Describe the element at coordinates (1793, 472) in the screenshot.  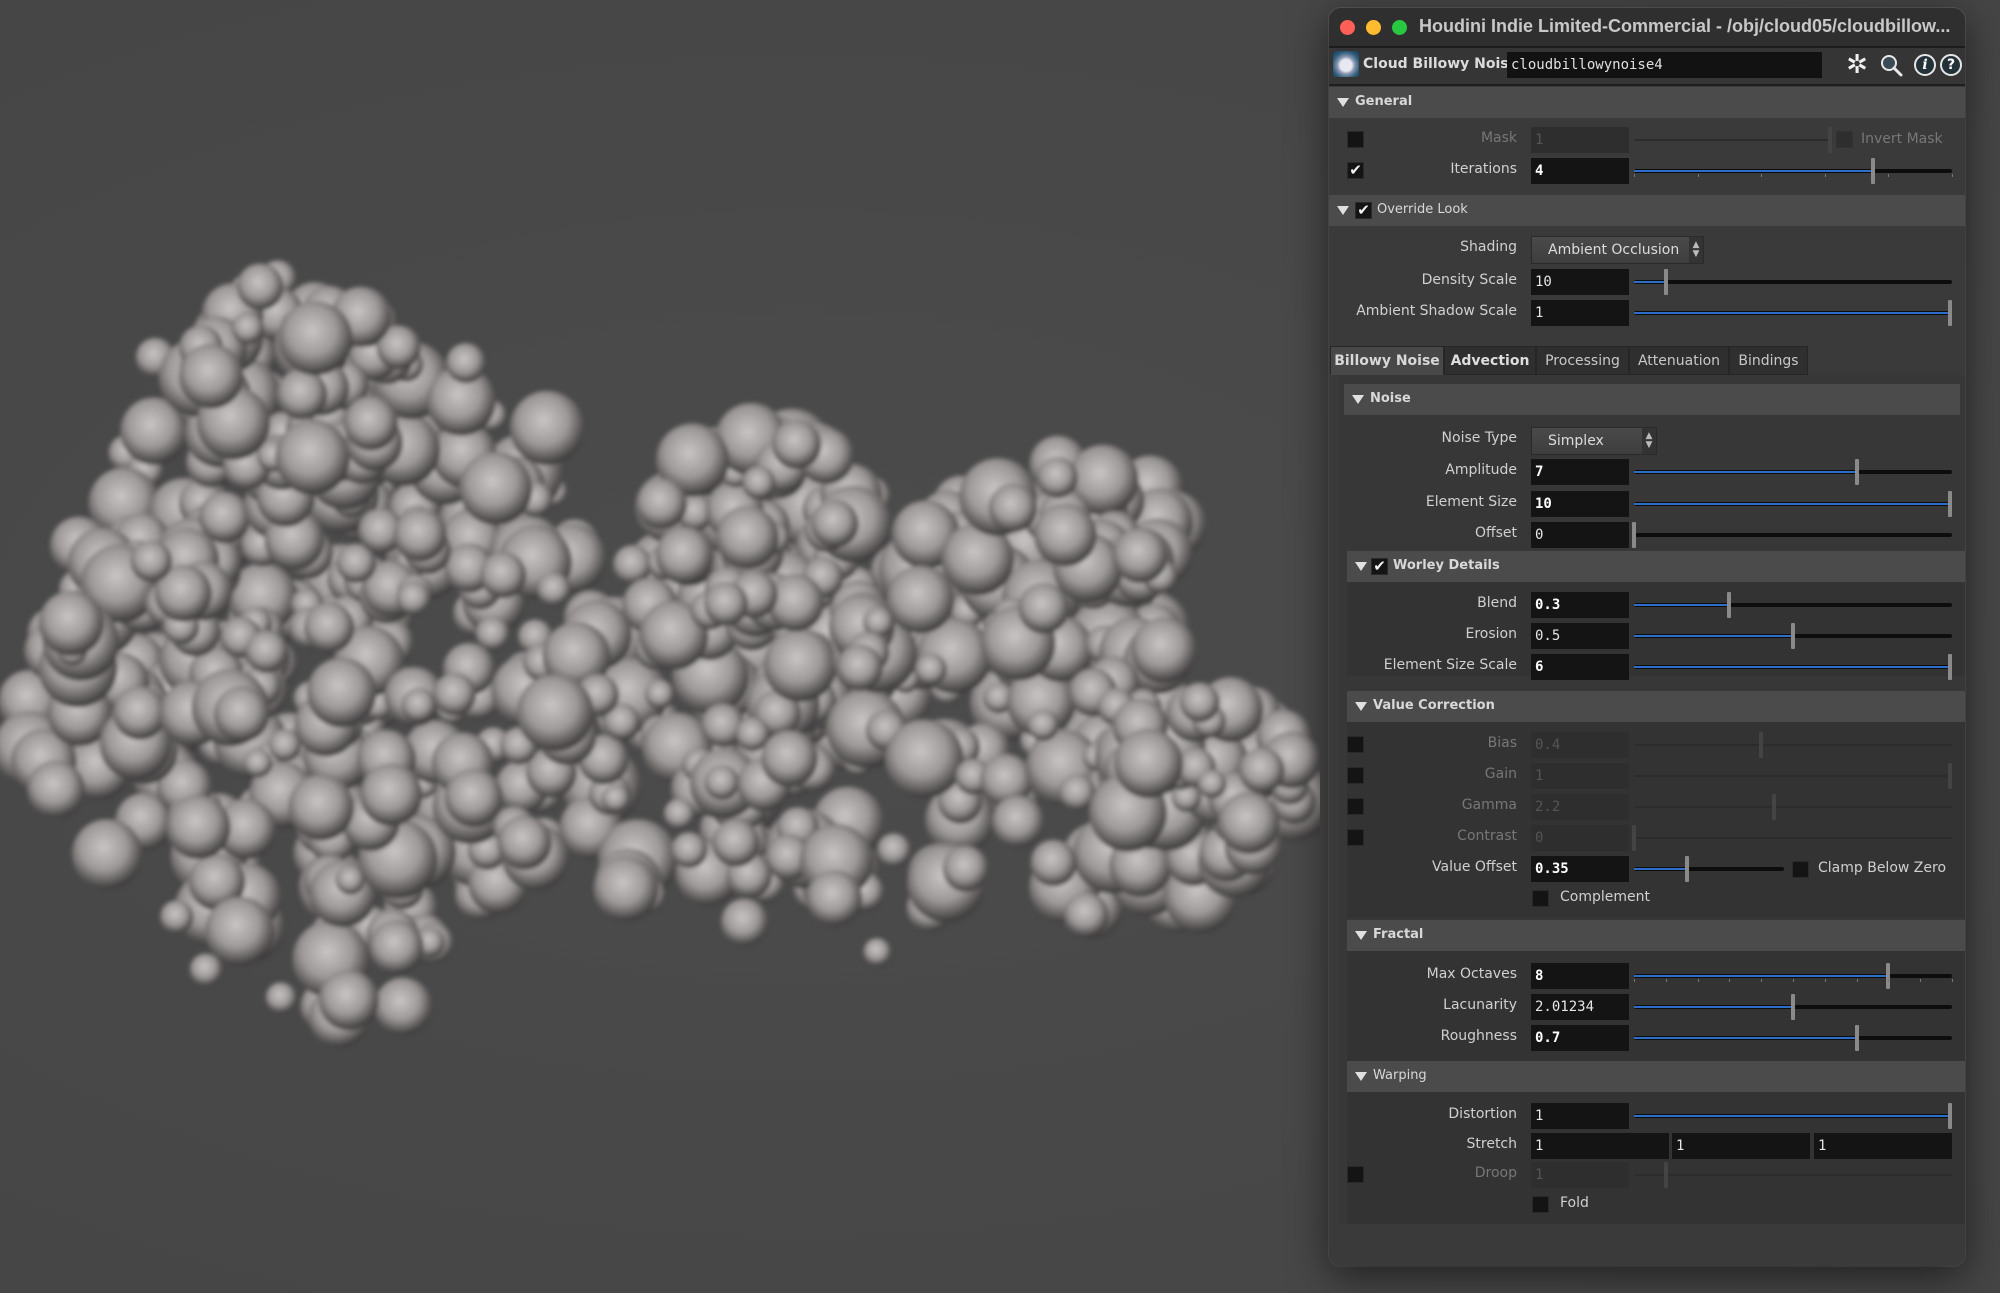
I see `amplitude-slider` at that location.